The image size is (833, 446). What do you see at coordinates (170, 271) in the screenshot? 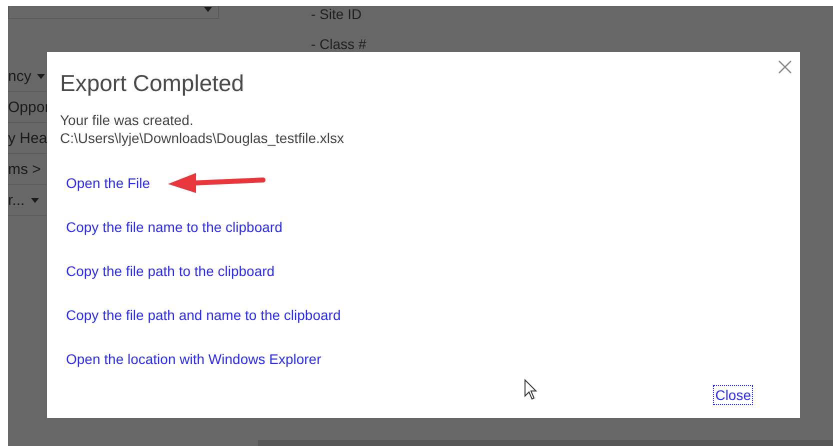
I see `link: Copy the file path to the clipboard` at bounding box center [170, 271].